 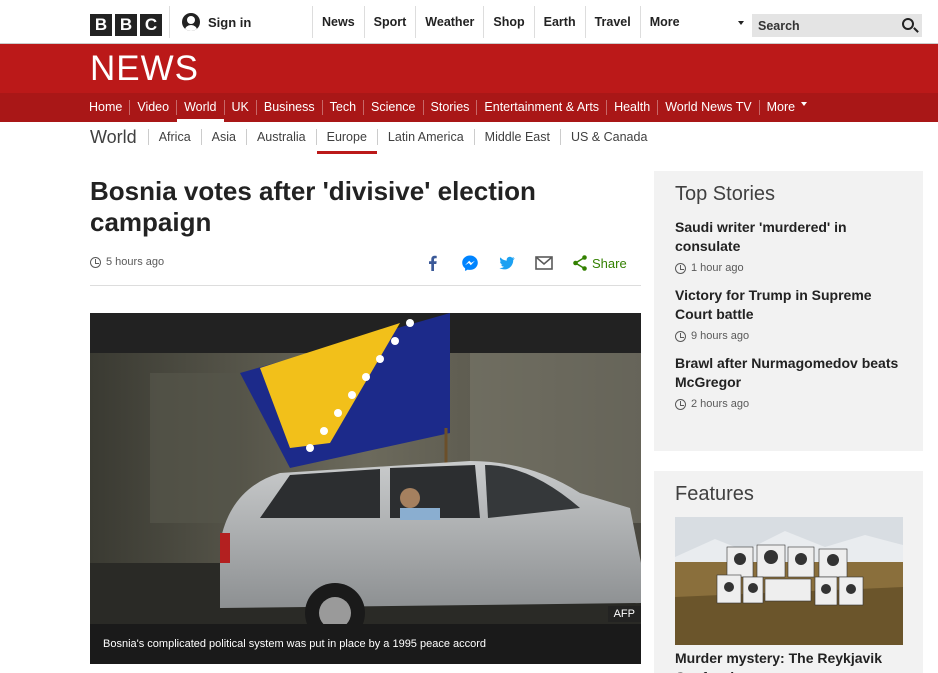 What do you see at coordinates (126, 25) in the screenshot?
I see `bbc-logo: B B C` at bounding box center [126, 25].